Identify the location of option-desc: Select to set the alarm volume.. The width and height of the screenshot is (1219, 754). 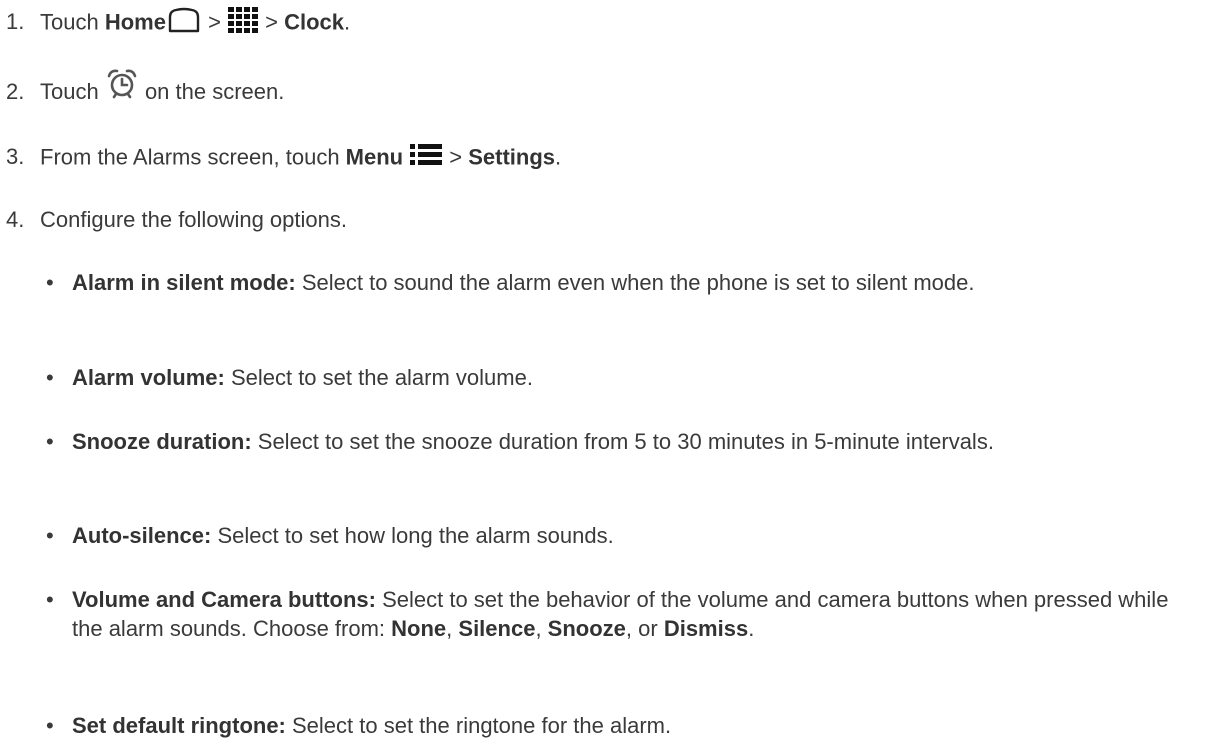
(378, 377).